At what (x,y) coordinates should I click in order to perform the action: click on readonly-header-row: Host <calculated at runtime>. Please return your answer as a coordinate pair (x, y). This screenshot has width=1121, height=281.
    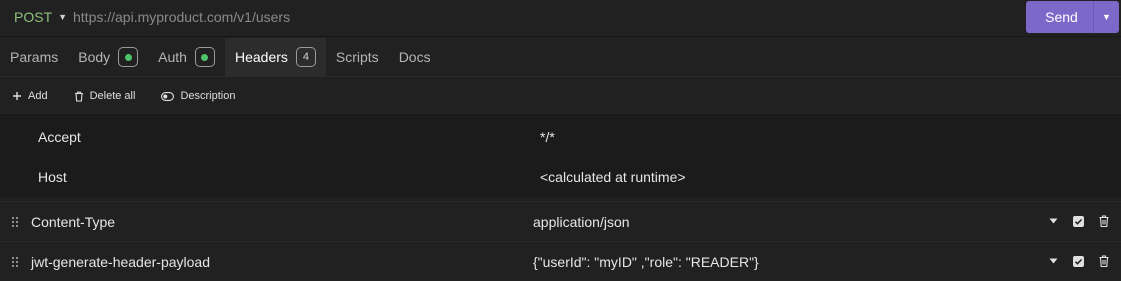
    Looking at the image, I should click on (560, 177).